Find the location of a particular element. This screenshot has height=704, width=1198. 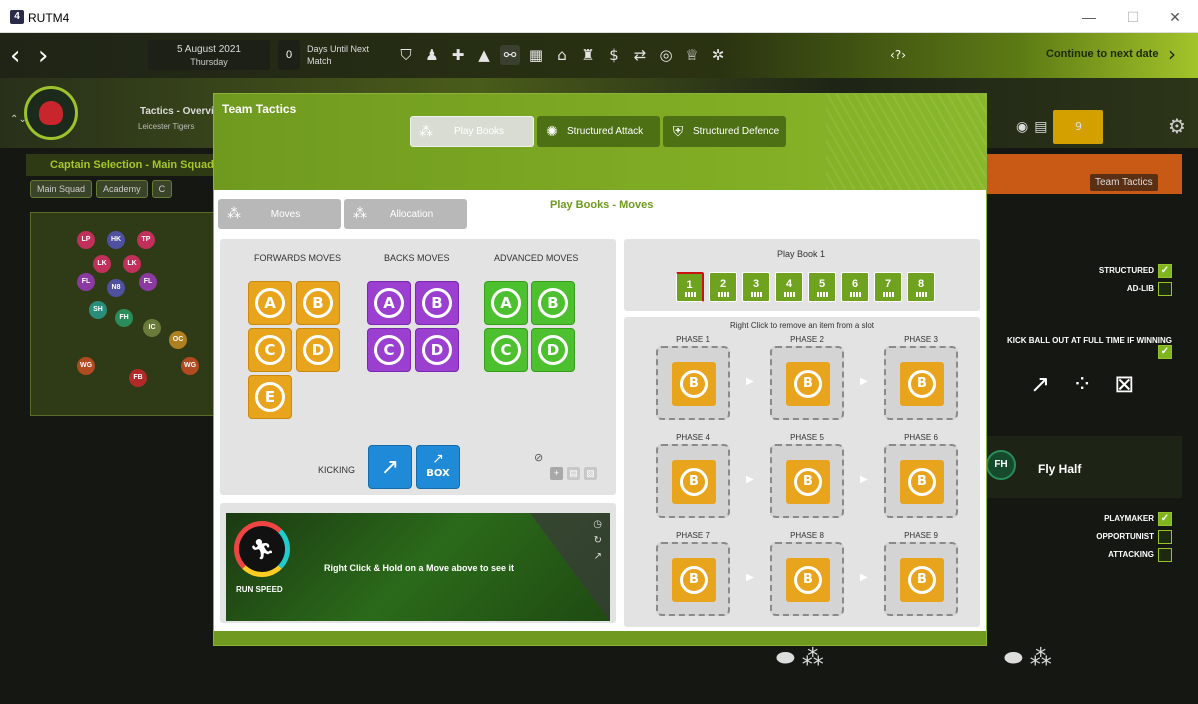

advanced-move-d: D is located at coordinates (553, 350).